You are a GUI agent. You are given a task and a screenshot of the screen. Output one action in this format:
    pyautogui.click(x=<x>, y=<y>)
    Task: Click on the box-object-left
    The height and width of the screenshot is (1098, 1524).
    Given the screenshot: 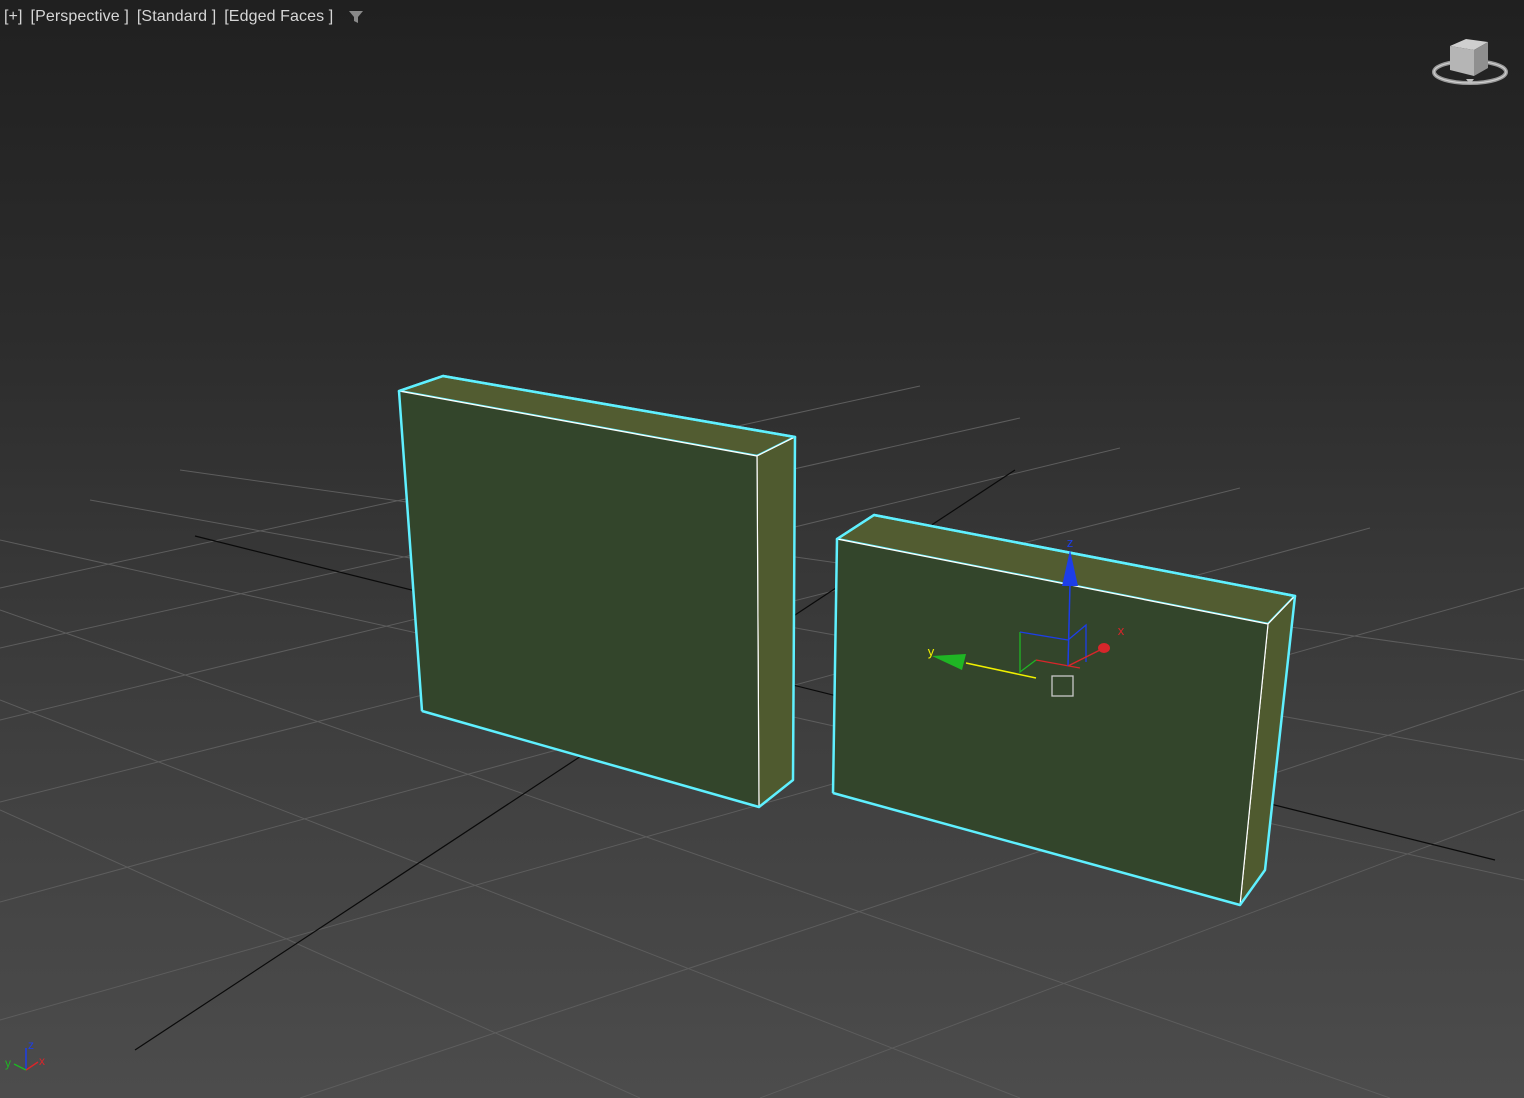 What is the action you would take?
    pyautogui.click(x=597, y=591)
    